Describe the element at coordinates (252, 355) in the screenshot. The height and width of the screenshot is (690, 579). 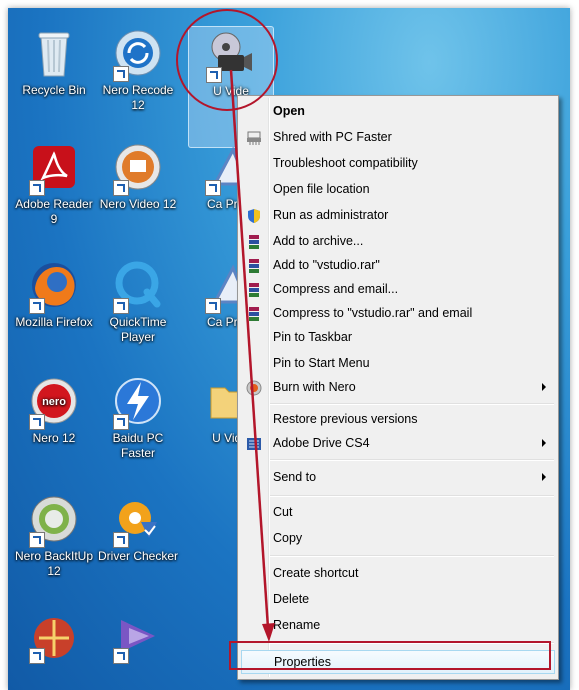
I see `annotation-arrow` at that location.